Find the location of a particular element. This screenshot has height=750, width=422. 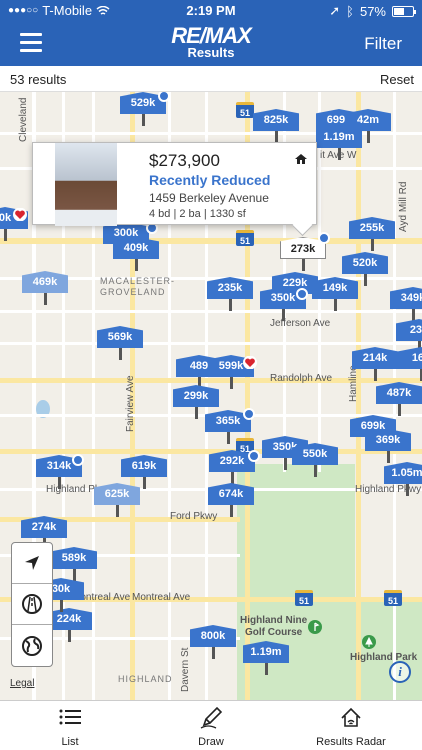

legal-link: Legal is located at coordinates (22, 683).